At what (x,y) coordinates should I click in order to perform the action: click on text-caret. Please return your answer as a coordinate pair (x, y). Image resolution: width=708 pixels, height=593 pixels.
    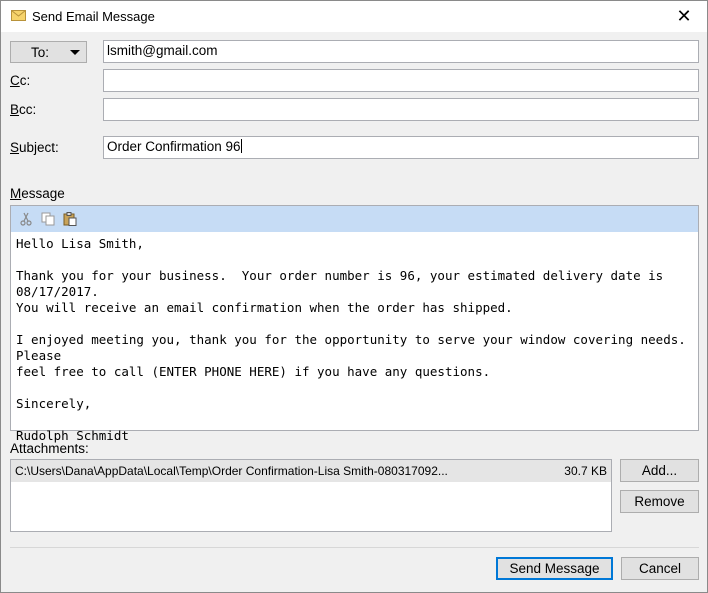
    Looking at the image, I should click on (241, 146).